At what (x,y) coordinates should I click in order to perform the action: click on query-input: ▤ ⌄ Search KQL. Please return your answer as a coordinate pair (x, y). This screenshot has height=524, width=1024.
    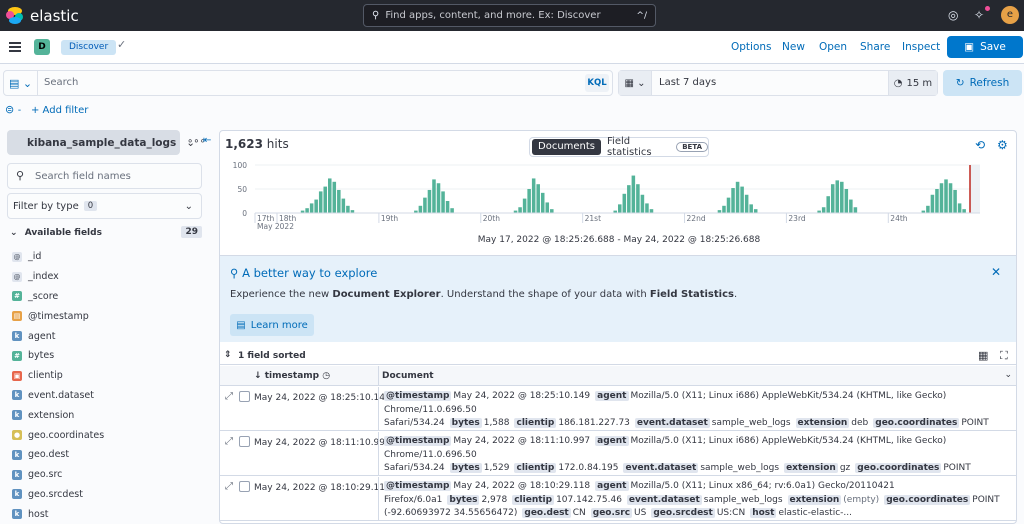
    Looking at the image, I should click on (308, 83).